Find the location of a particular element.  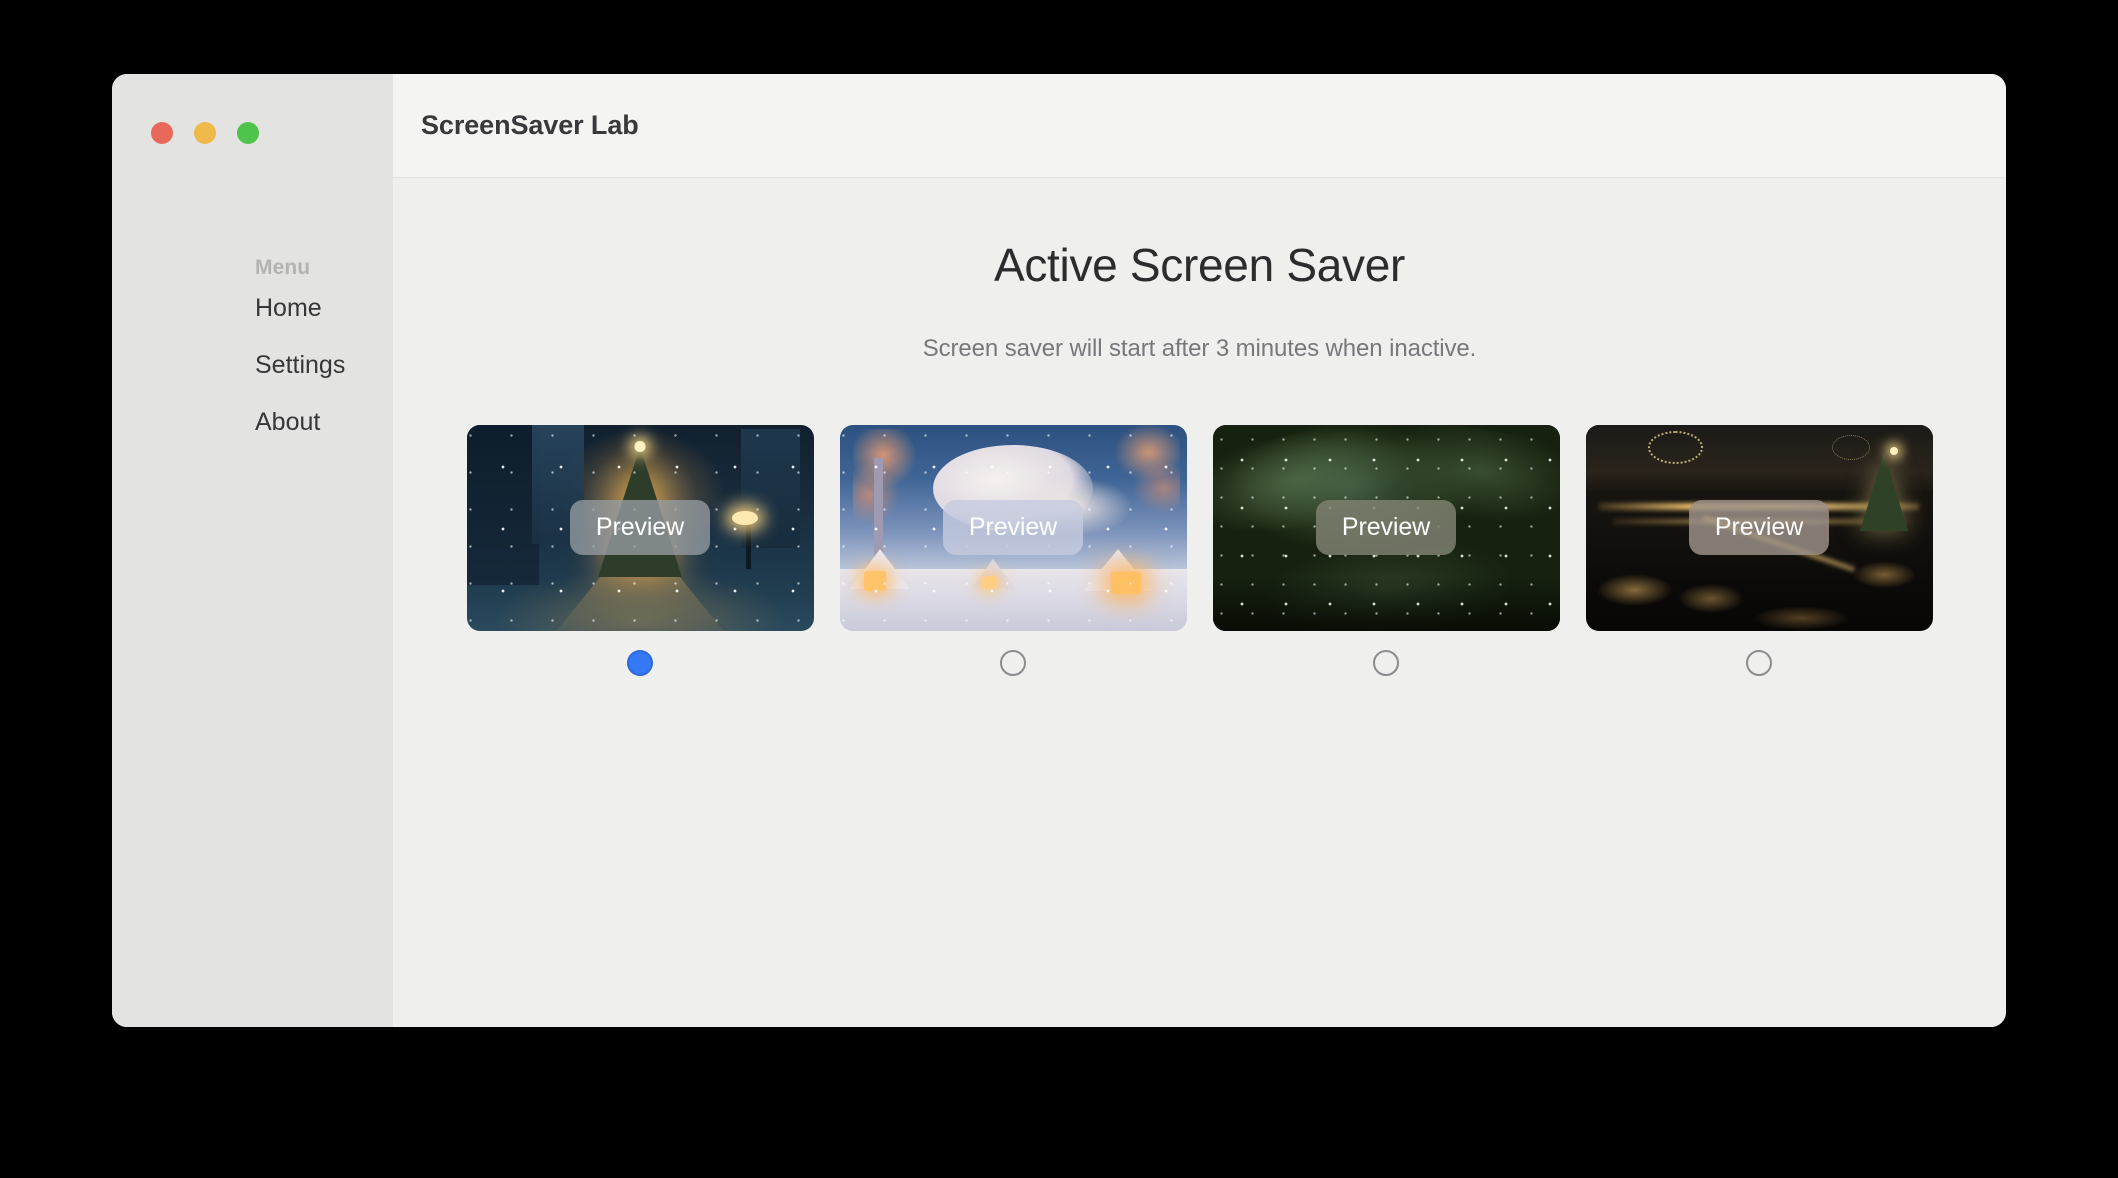

sidebar-section-label: Menu is located at coordinates (283, 267).